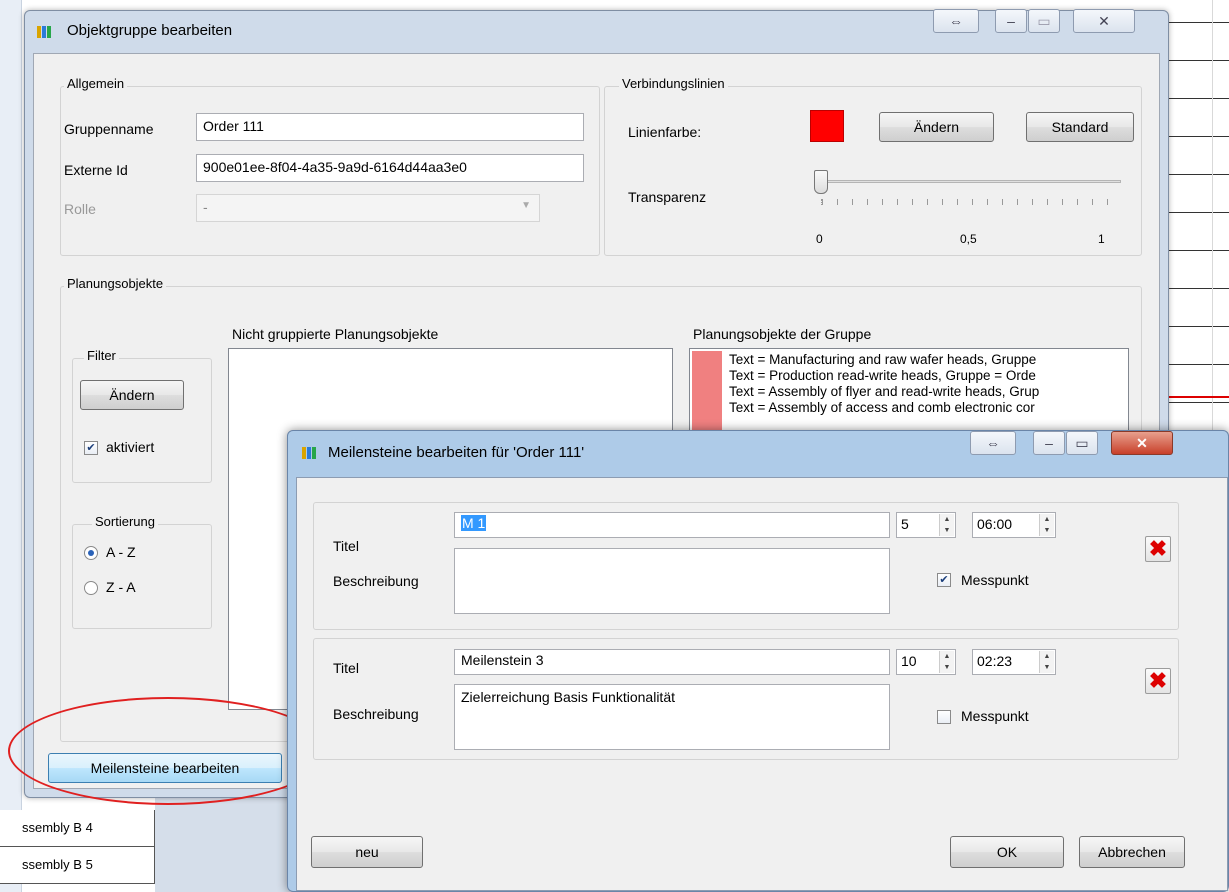  Describe the element at coordinates (1101, 239) in the screenshot. I see `slider-tick-1: 1` at that location.